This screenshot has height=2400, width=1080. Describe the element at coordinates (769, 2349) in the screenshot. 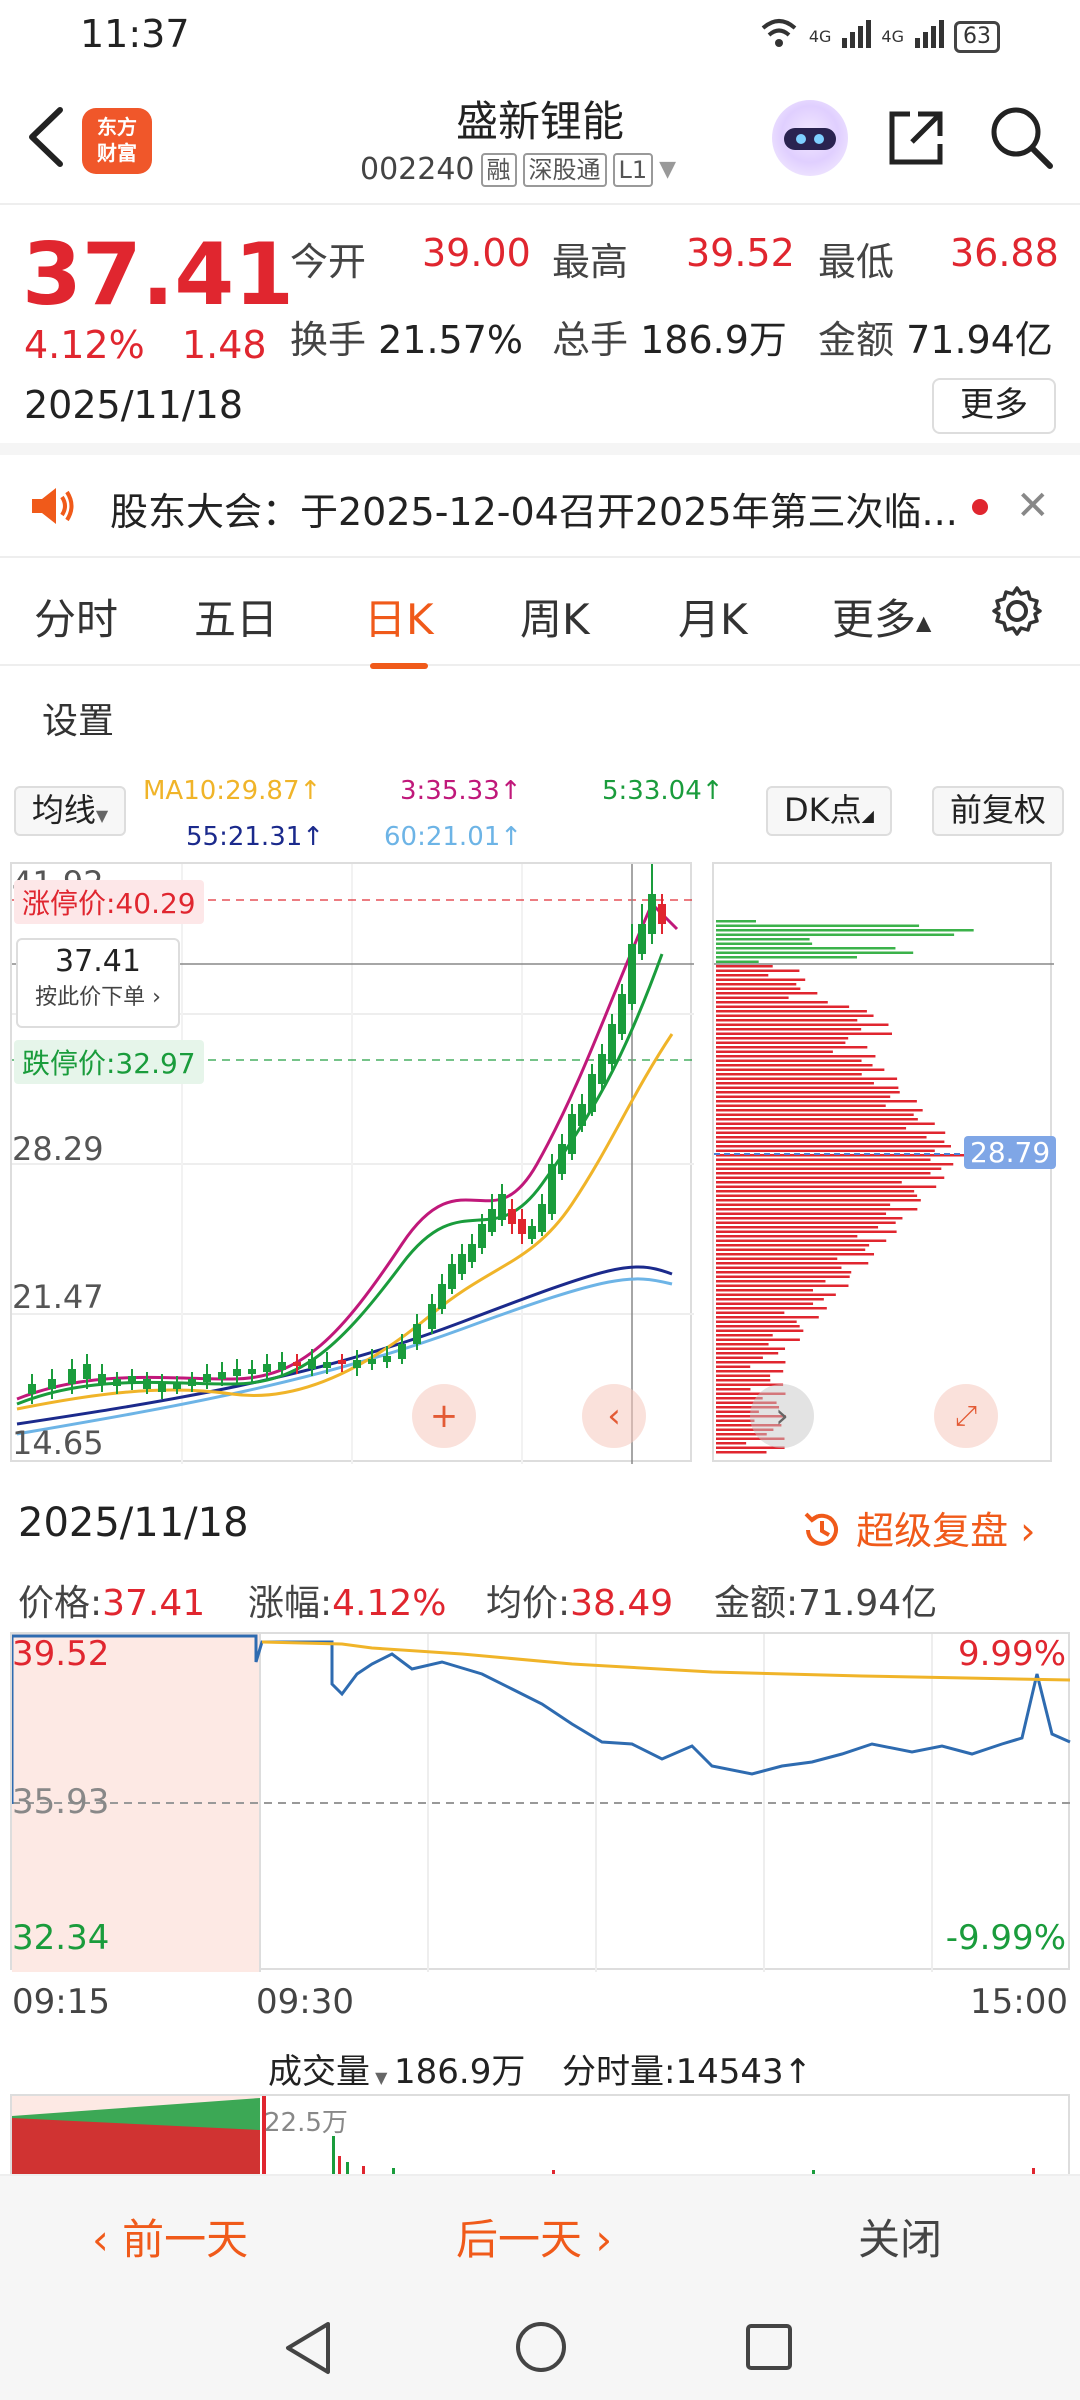

I see `nav-recents-icon` at that location.